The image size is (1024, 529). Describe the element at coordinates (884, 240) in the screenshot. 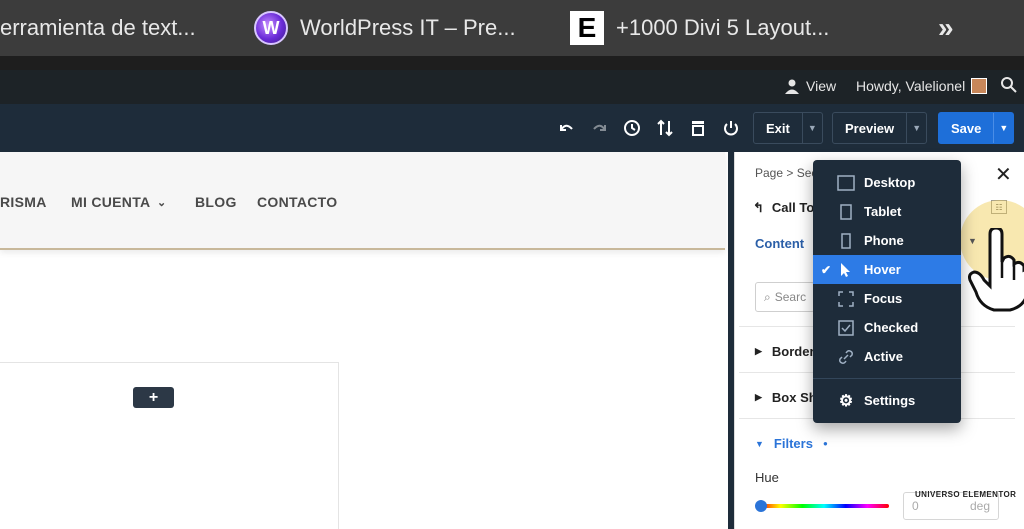

I see `menu-item-label: Phone` at that location.